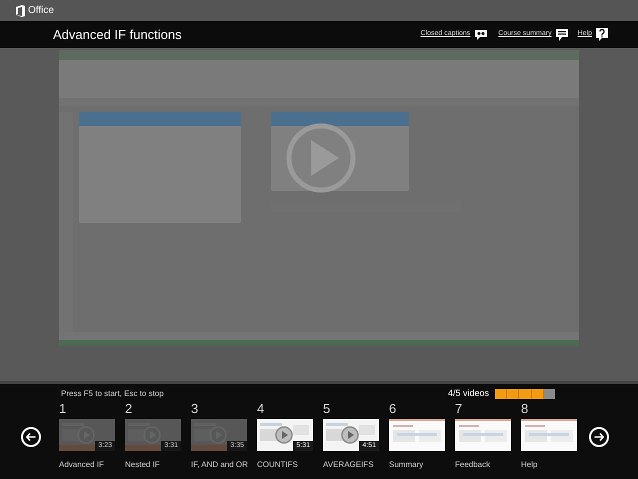 The width and height of the screenshot is (638, 479). What do you see at coordinates (287, 465) in the screenshot?
I see `item-title: COUNTIFS` at bounding box center [287, 465].